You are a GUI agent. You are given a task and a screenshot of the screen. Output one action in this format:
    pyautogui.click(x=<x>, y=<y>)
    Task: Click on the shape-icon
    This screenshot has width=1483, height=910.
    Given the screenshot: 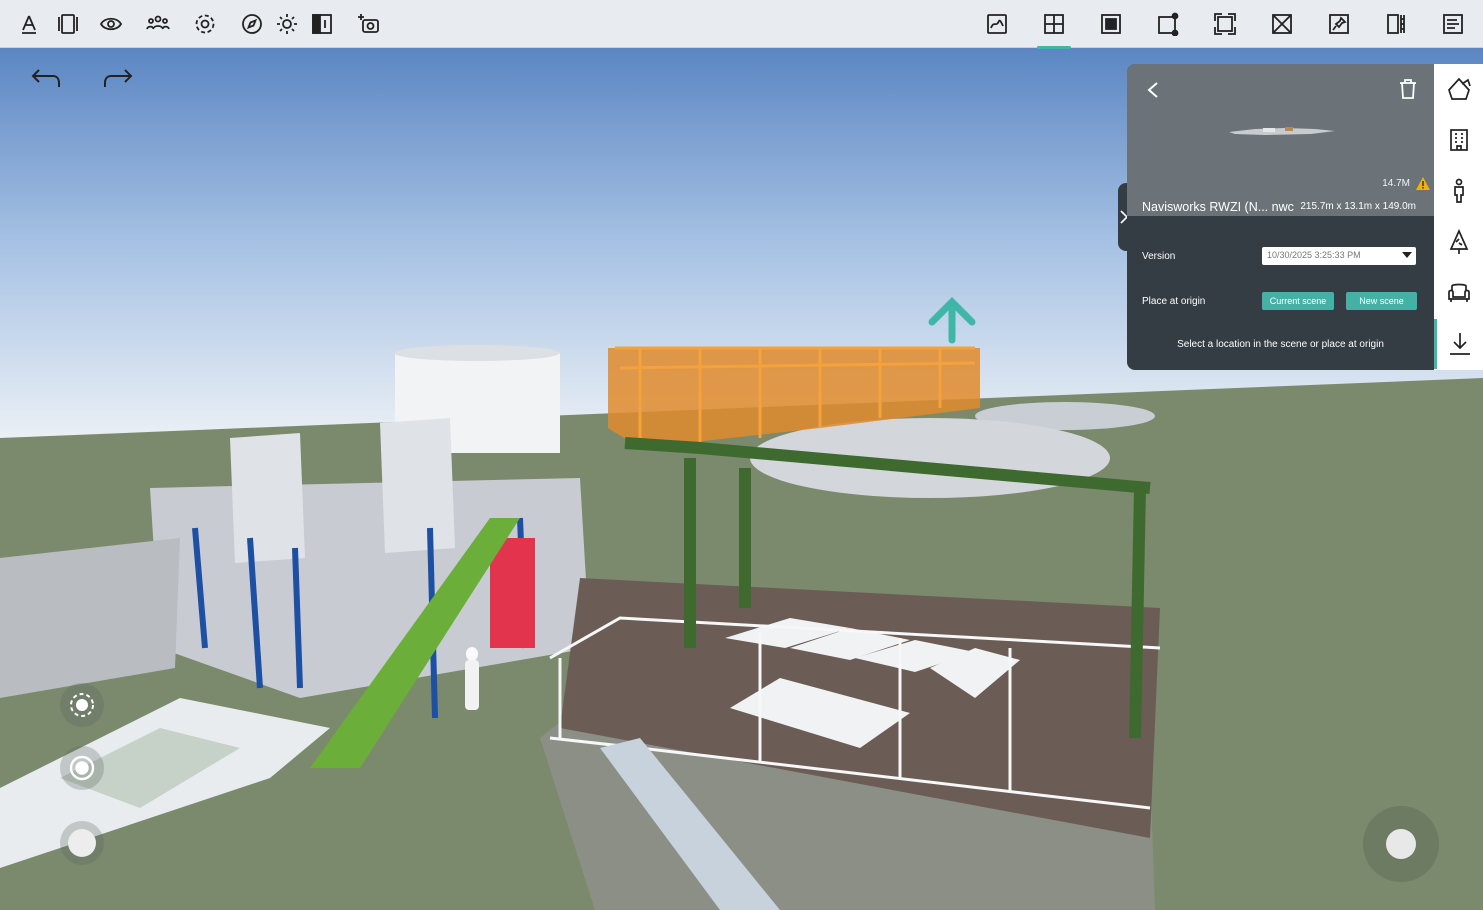 What is the action you would take?
    pyautogui.click(x=1459, y=88)
    